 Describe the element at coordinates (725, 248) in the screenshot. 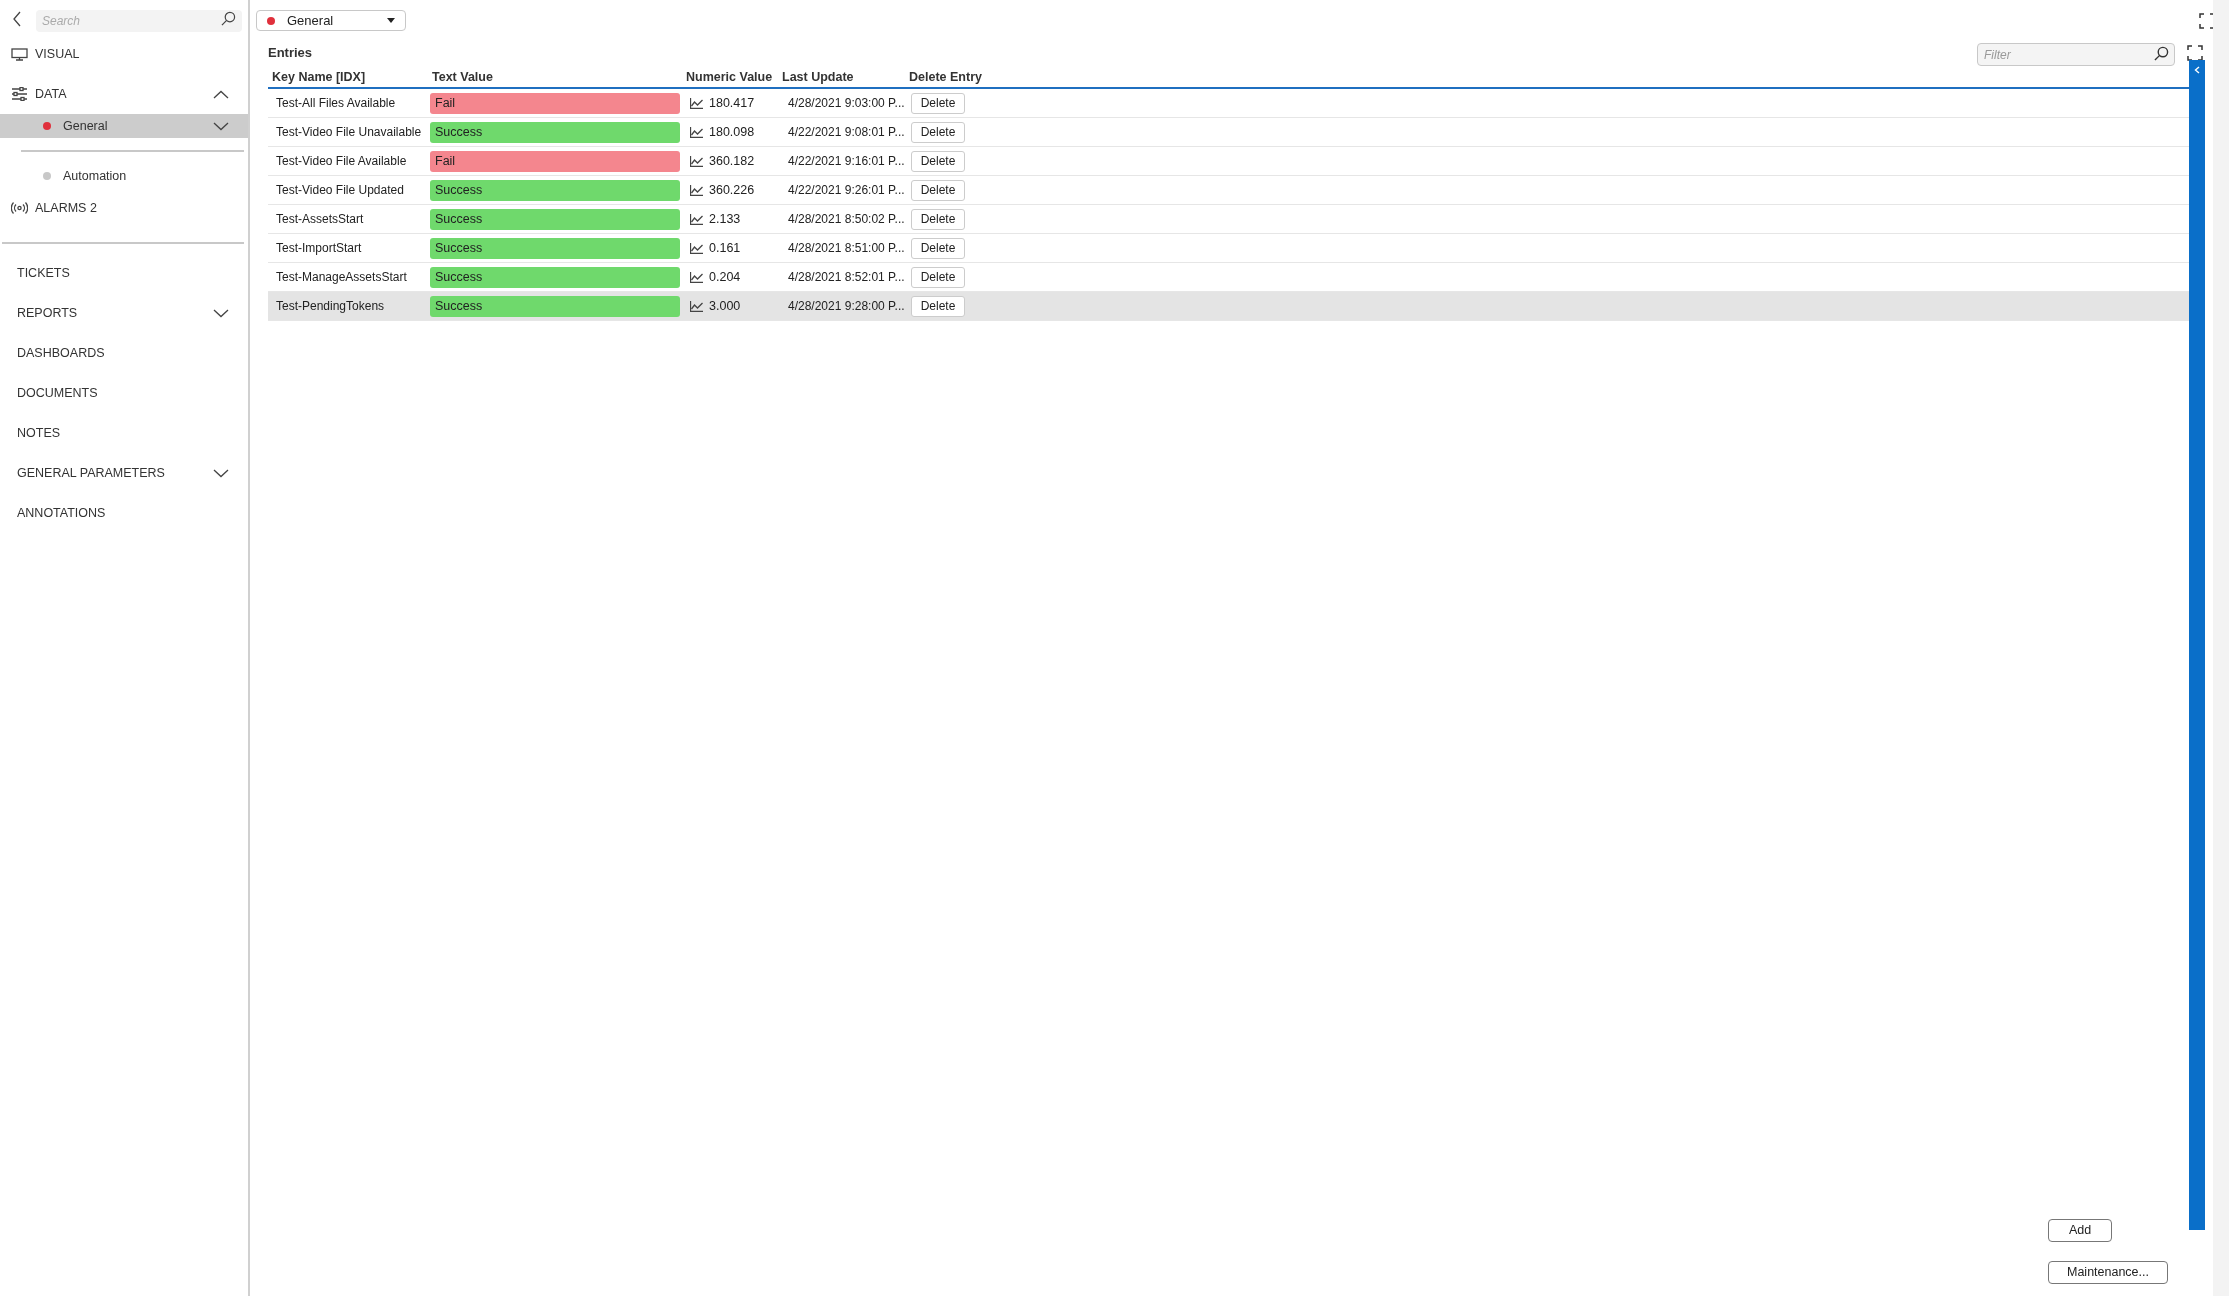

I see `table-cell-text: 0.161` at that location.